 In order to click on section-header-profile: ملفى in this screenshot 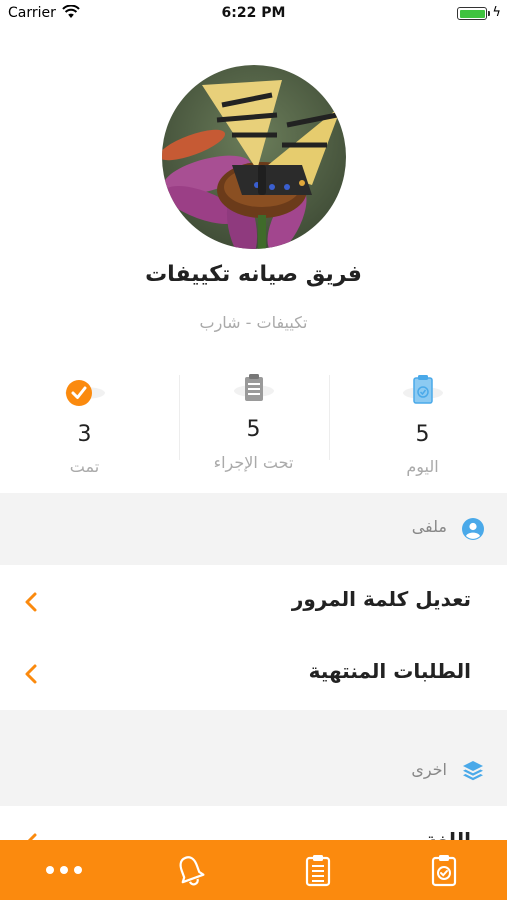, I will do `click(253, 529)`.